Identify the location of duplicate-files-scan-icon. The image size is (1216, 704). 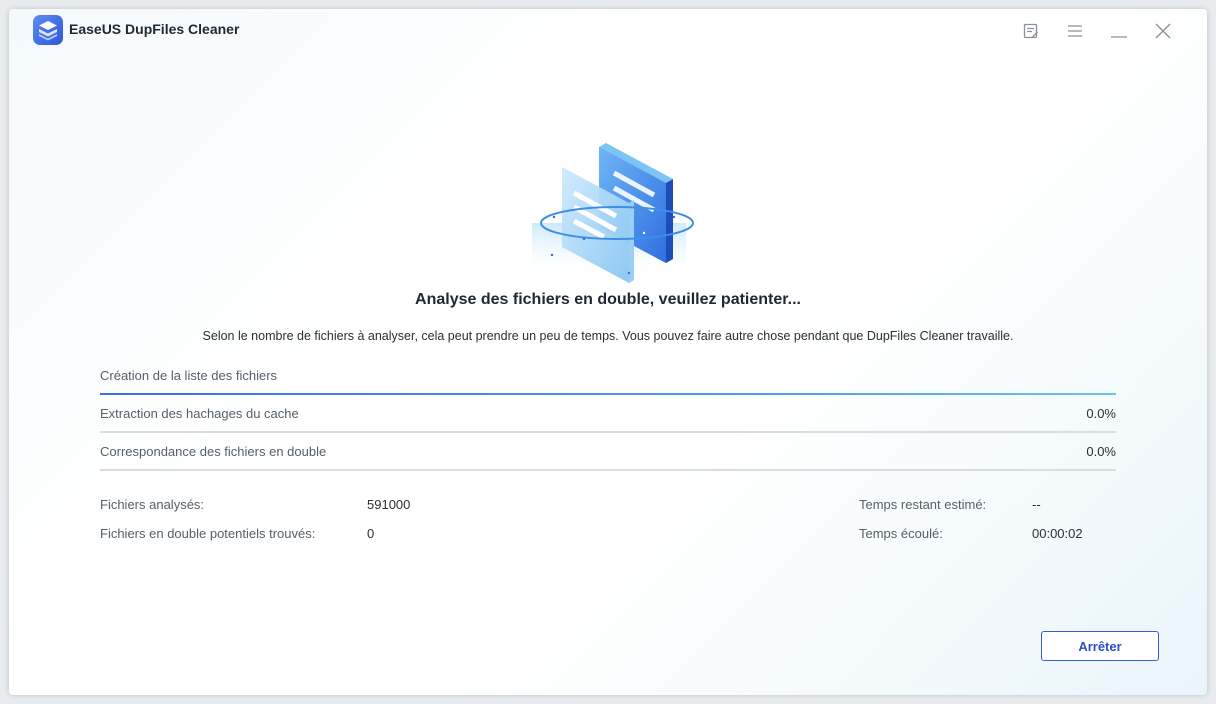
(609, 208).